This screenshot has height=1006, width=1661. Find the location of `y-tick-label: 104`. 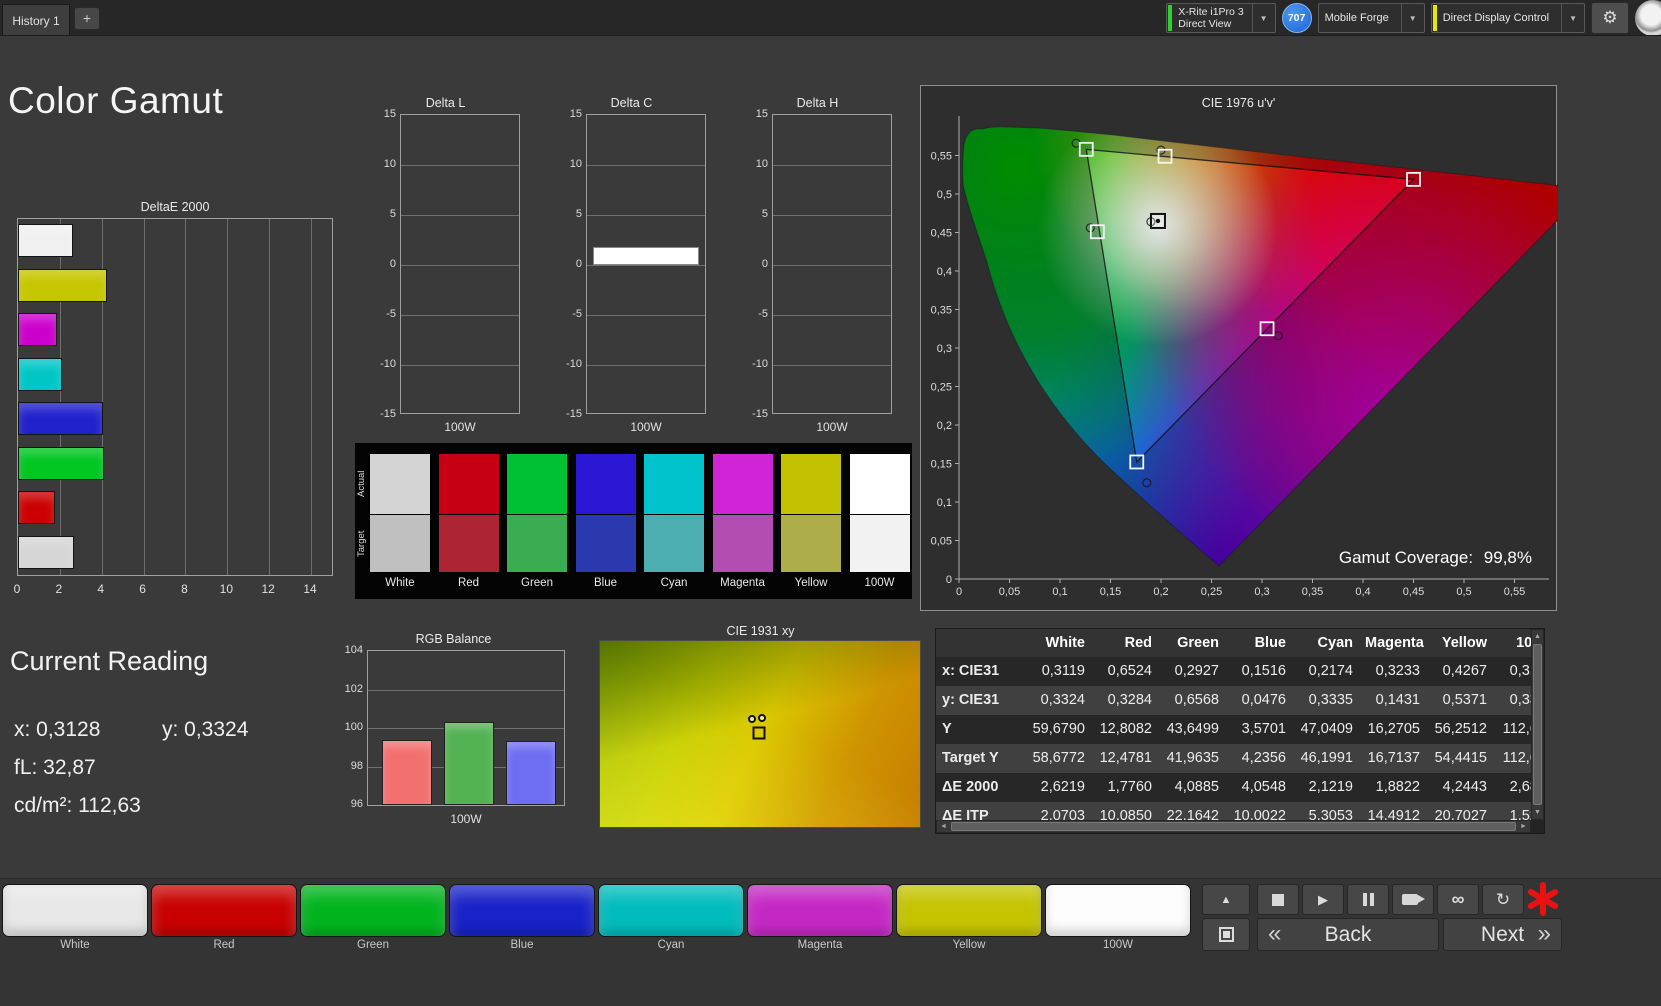

y-tick-label: 104 is located at coordinates (353, 650).